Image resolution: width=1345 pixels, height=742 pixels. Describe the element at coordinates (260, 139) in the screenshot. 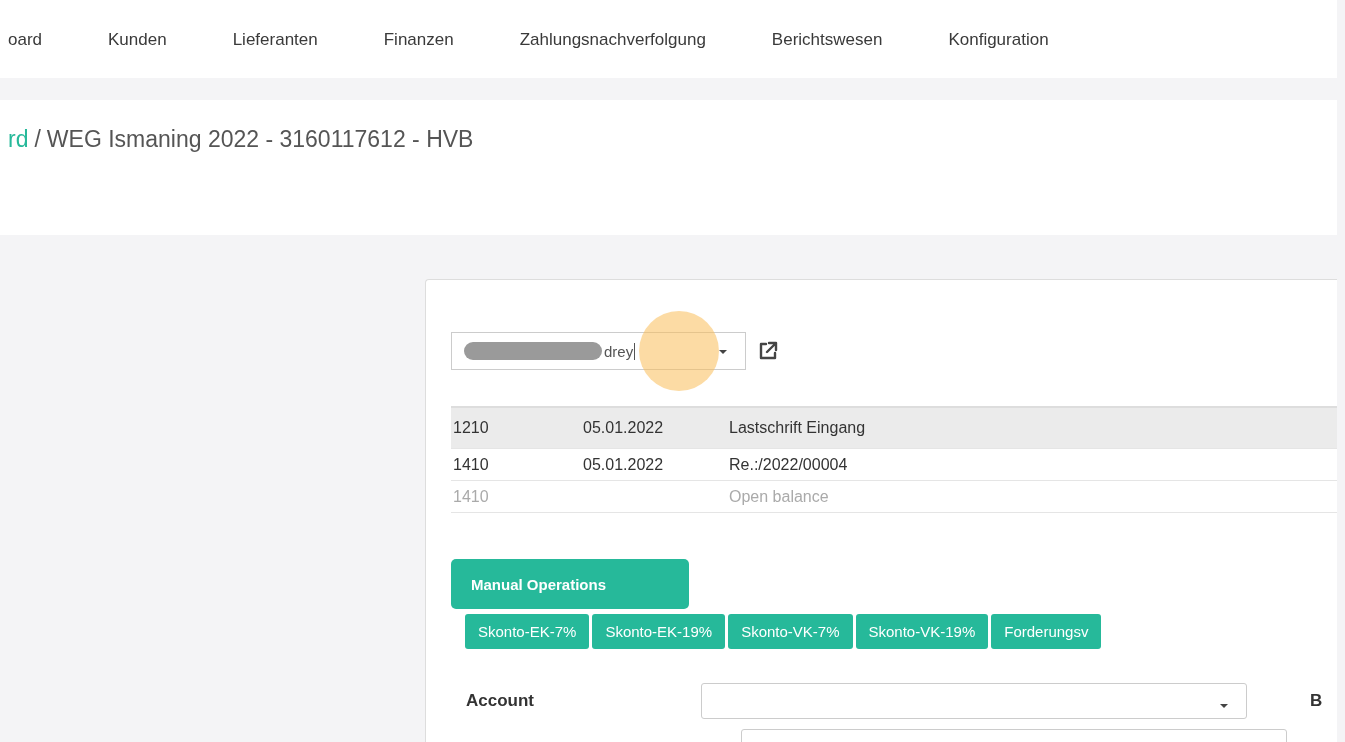

I see `page-title: WEG Ismaning 2022 - 3160117612 - HVB` at that location.